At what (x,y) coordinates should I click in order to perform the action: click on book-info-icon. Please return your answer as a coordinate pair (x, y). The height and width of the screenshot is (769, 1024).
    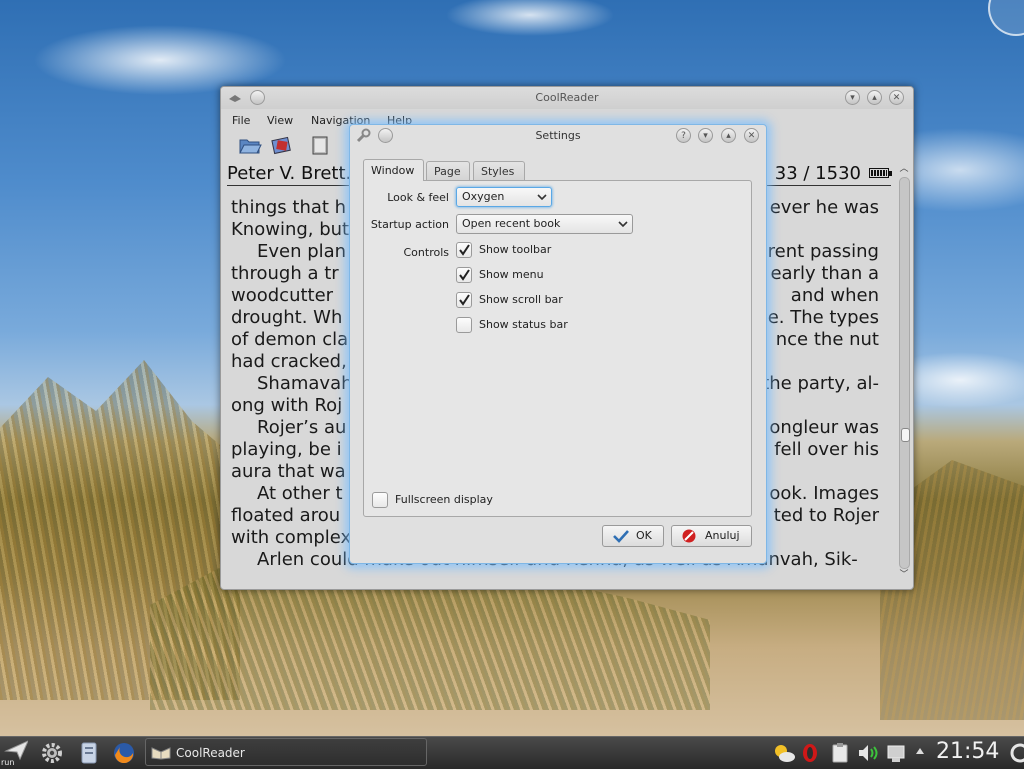
    Looking at the image, I should click on (320, 145).